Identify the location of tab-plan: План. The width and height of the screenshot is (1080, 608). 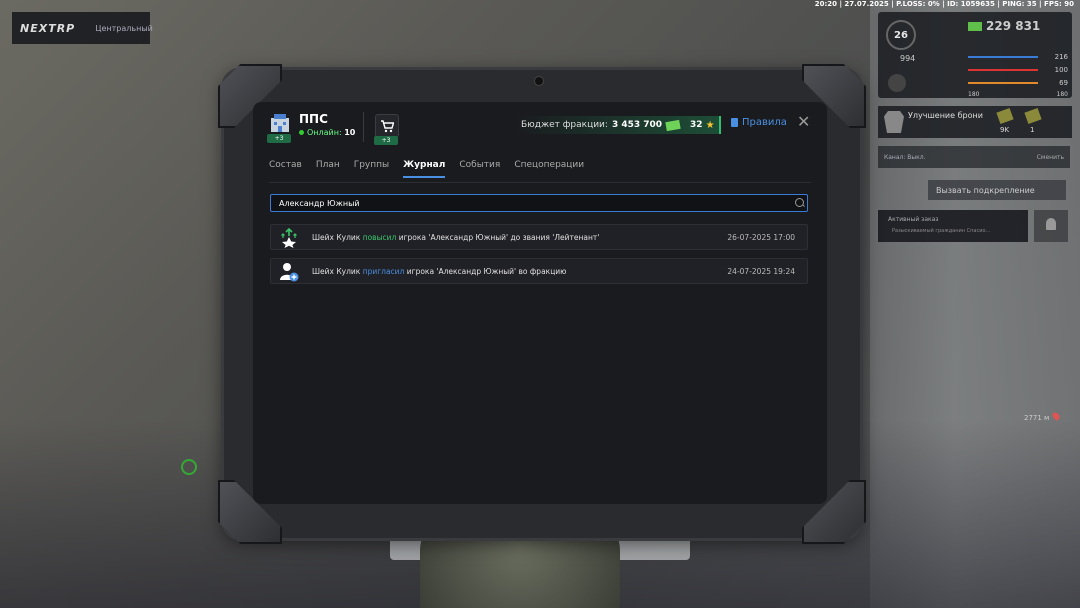
(328, 169).